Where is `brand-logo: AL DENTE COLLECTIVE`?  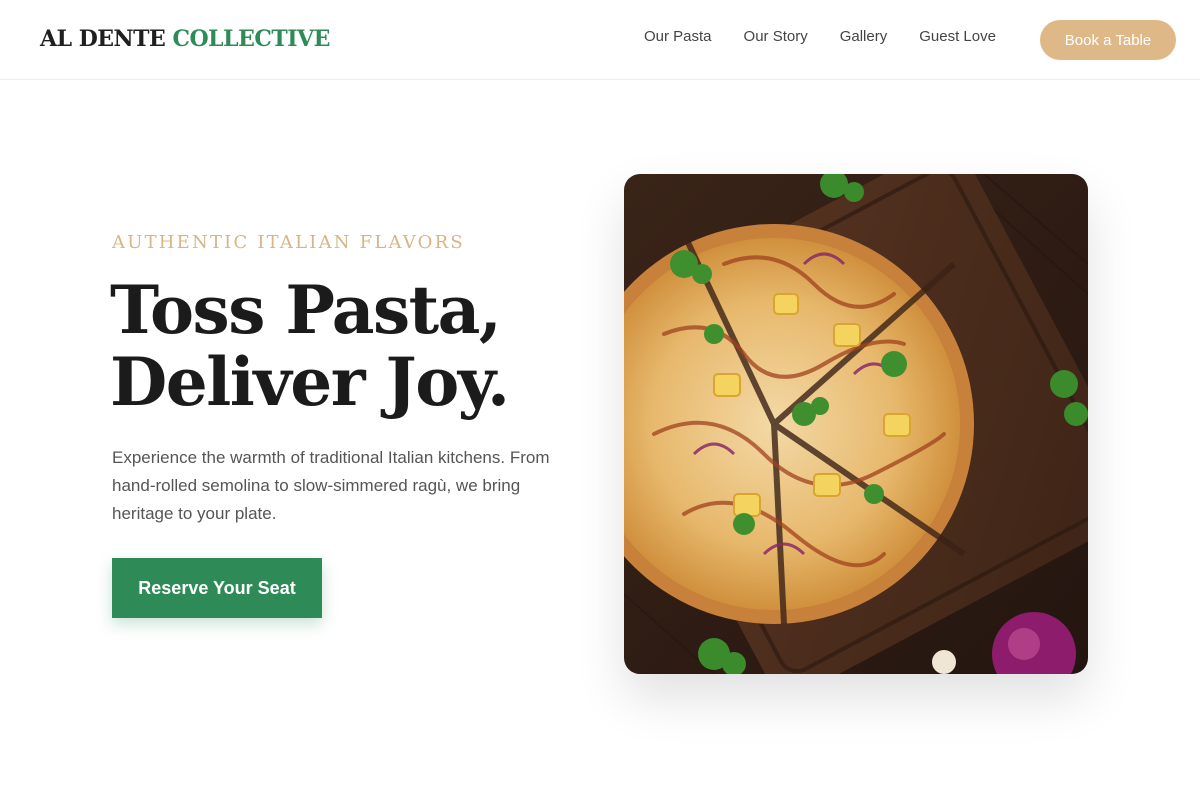 brand-logo: AL DENTE COLLECTIVE is located at coordinates (185, 39).